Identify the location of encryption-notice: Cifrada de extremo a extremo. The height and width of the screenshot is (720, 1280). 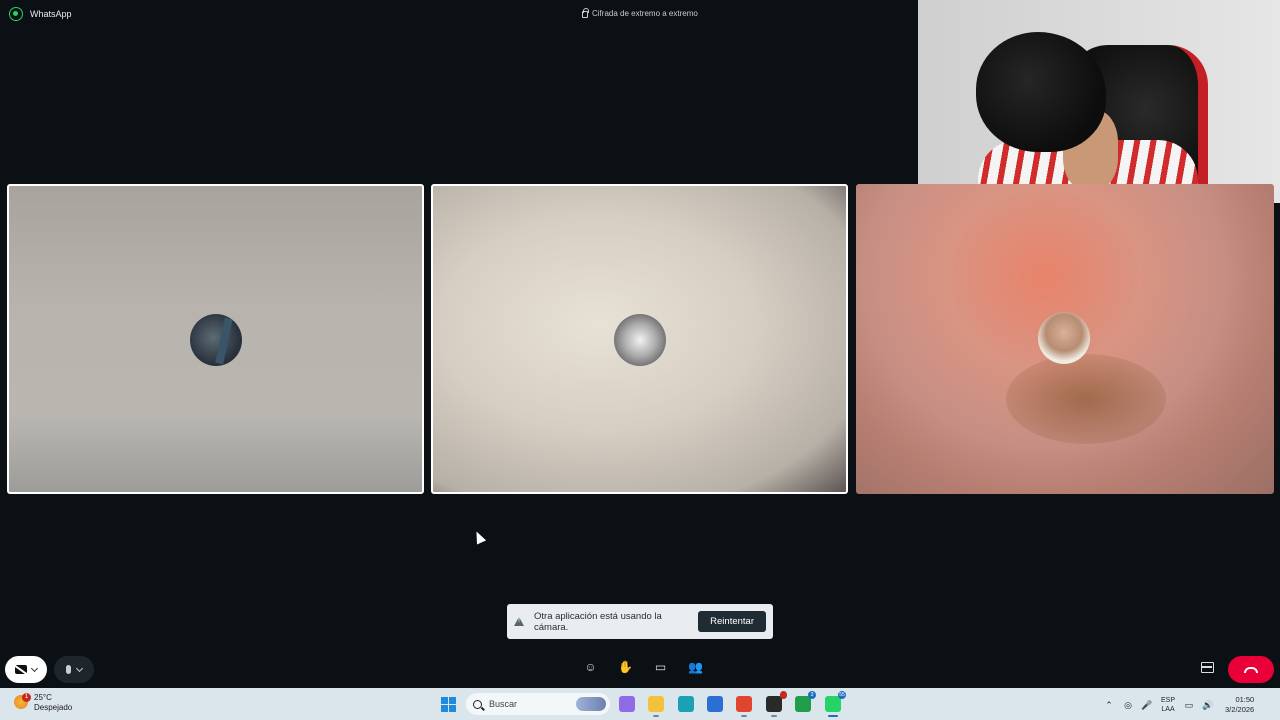
(640, 13).